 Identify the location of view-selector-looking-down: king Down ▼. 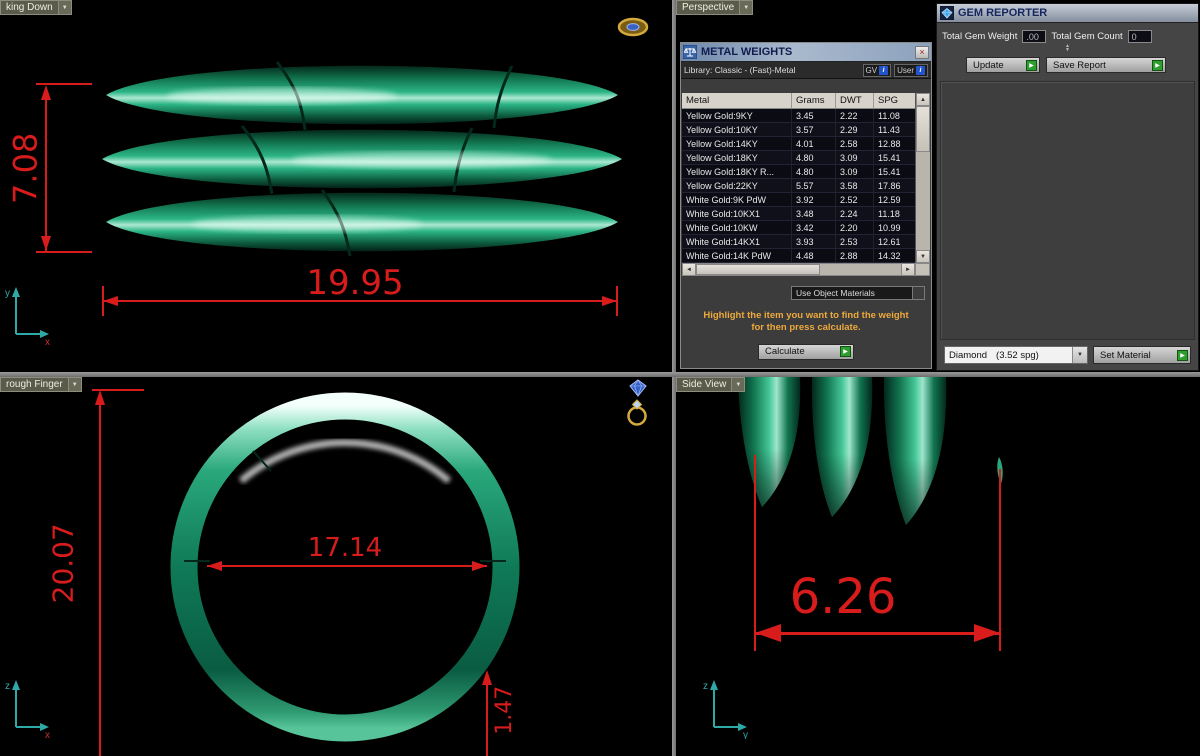
(36, 7).